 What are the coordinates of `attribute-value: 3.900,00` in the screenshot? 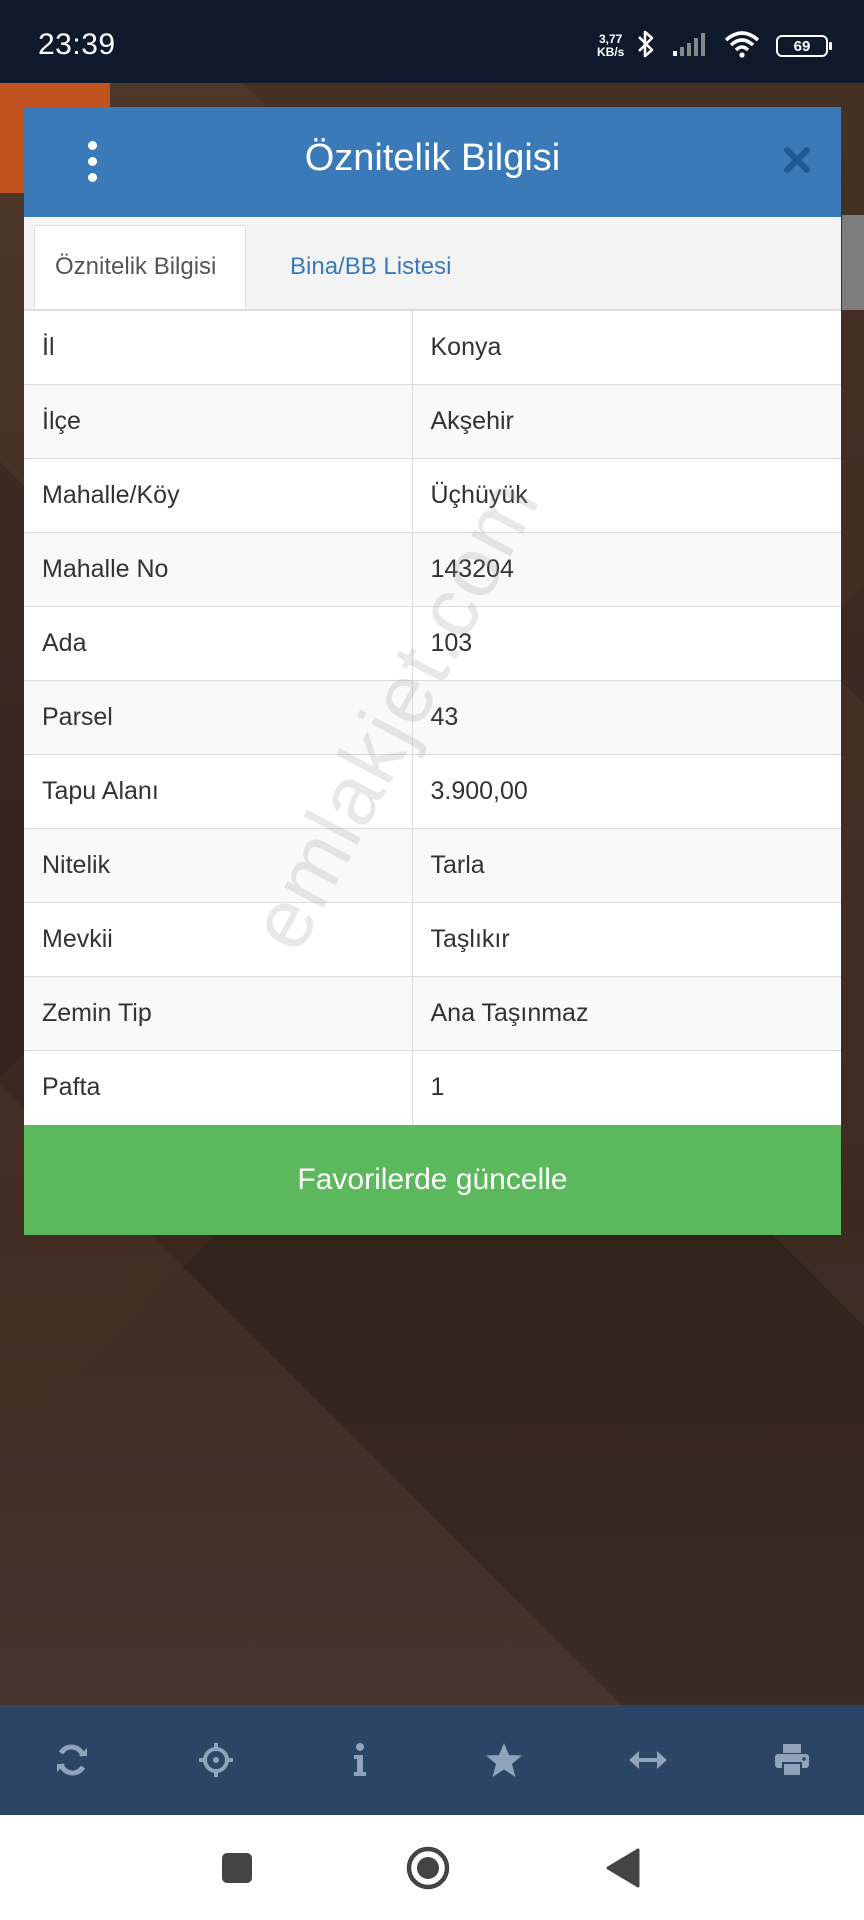 It's located at (626, 791).